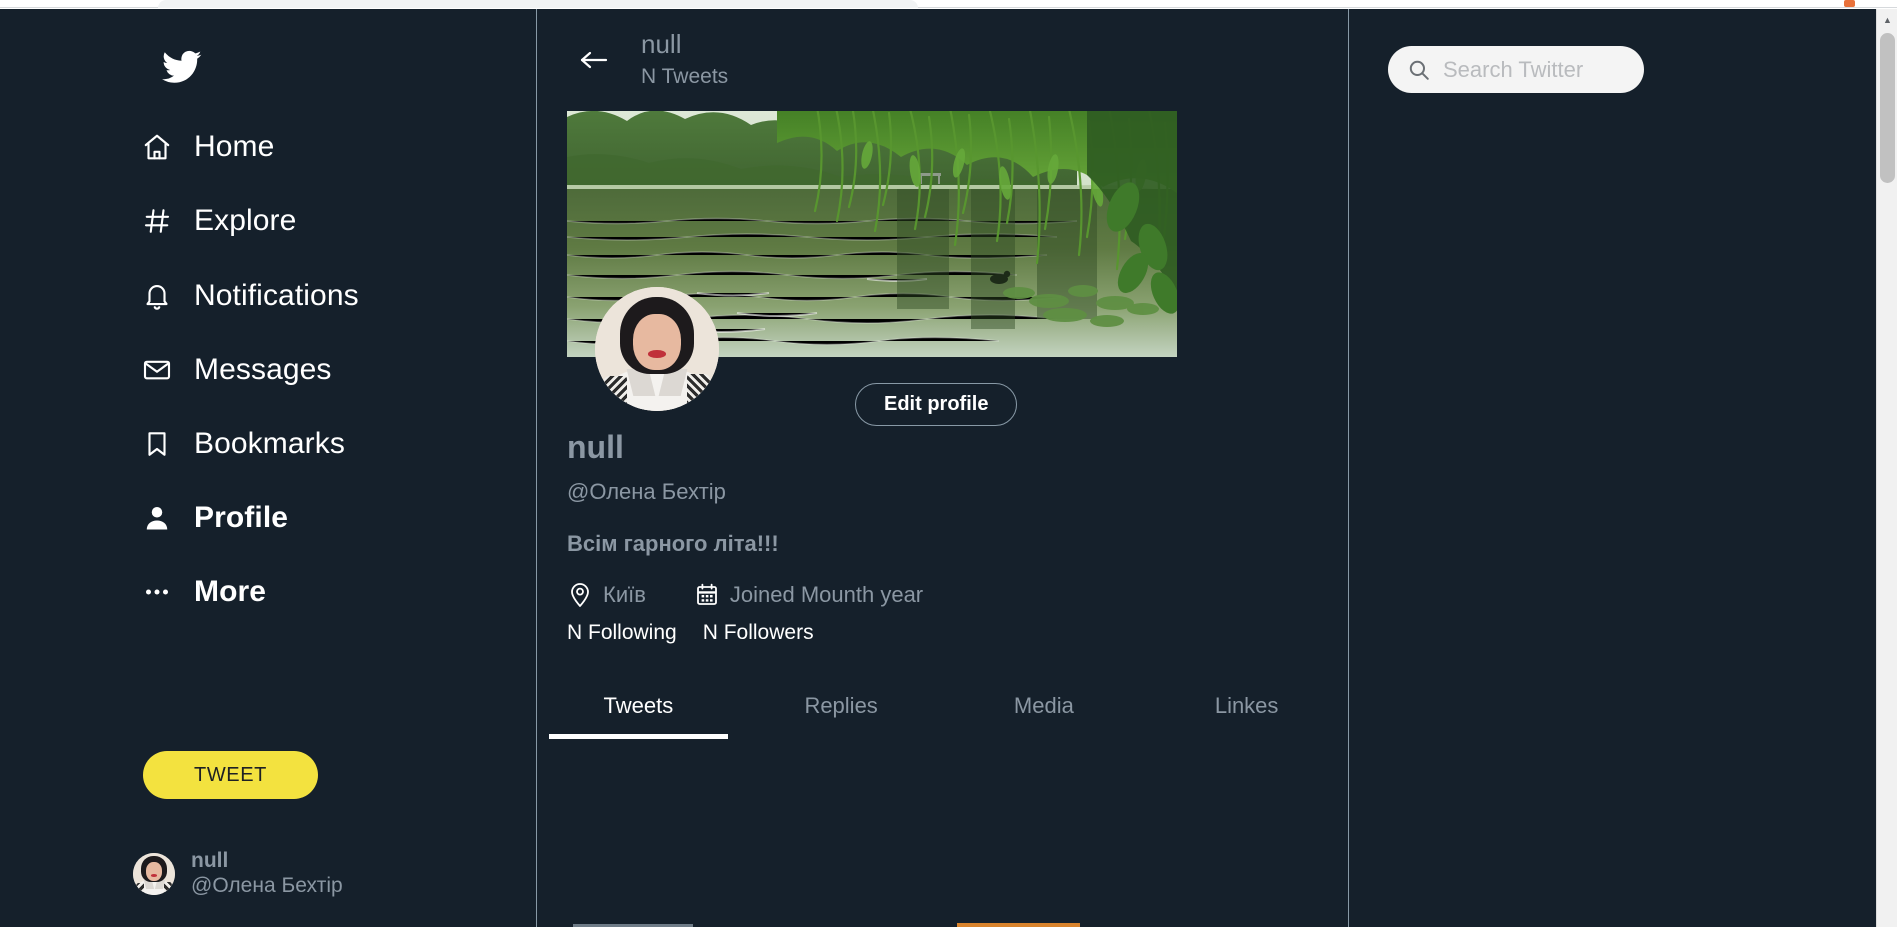 This screenshot has width=1897, height=927. Describe the element at coordinates (1533, 69) in the screenshot. I see `search-input` at that location.